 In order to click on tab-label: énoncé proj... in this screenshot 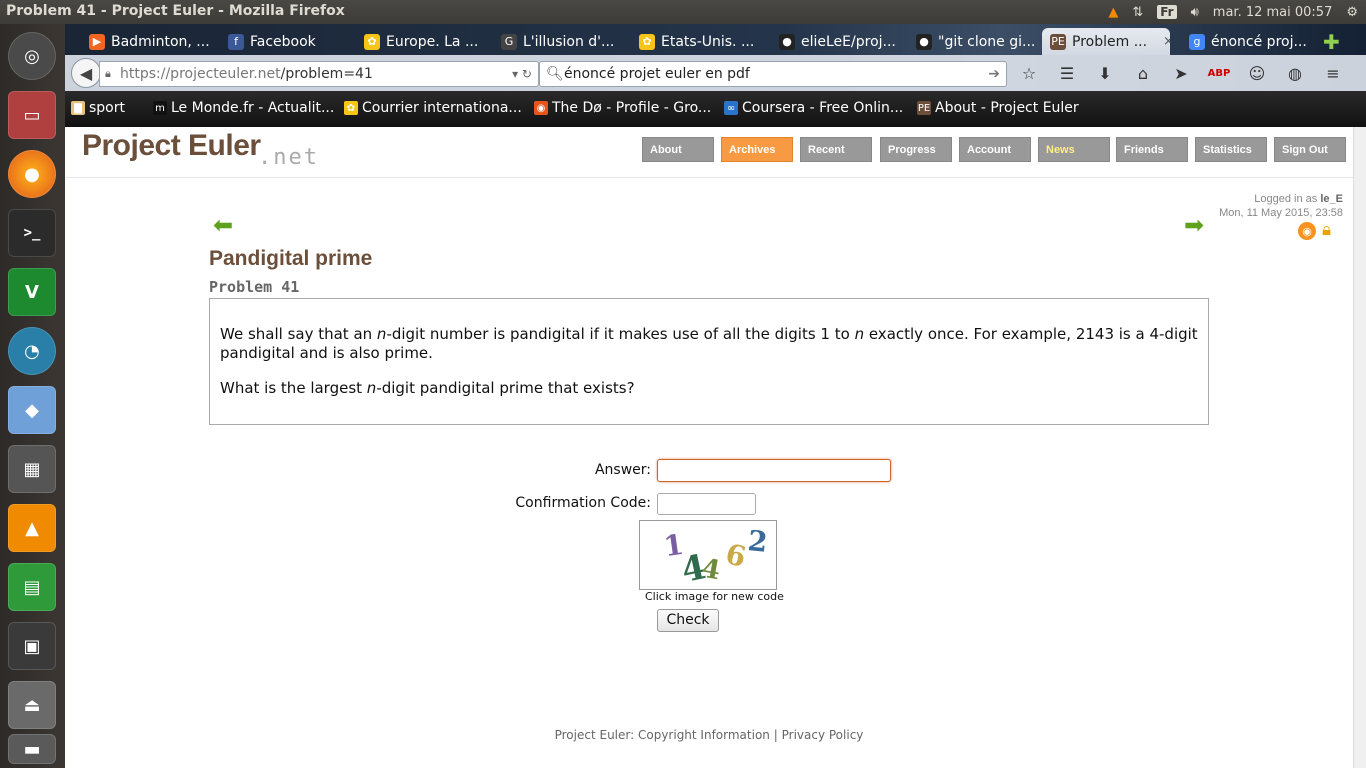, I will do `click(1259, 41)`.